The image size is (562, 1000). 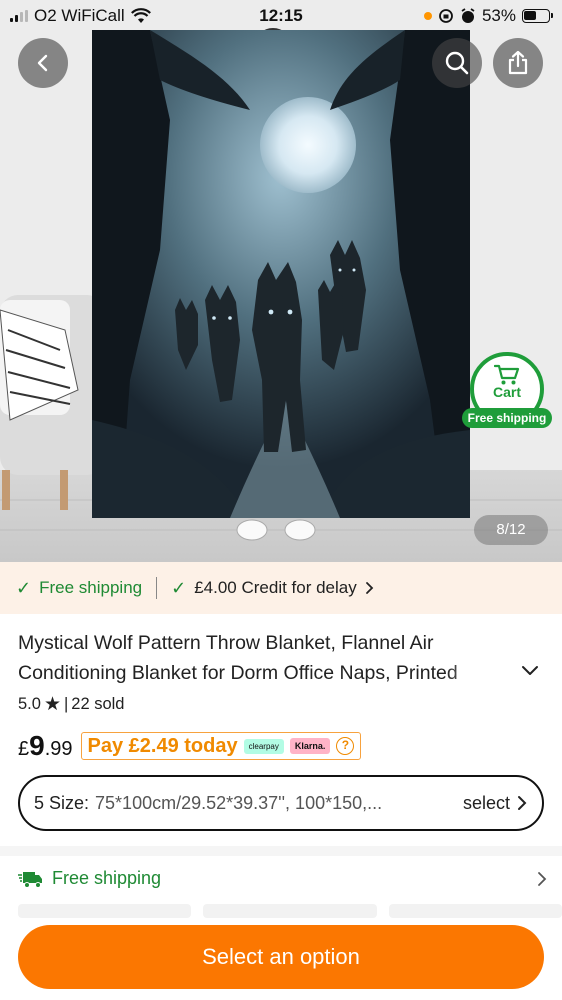 I want to click on pay-today-text: Pay £2.49 today, so click(x=162, y=745).